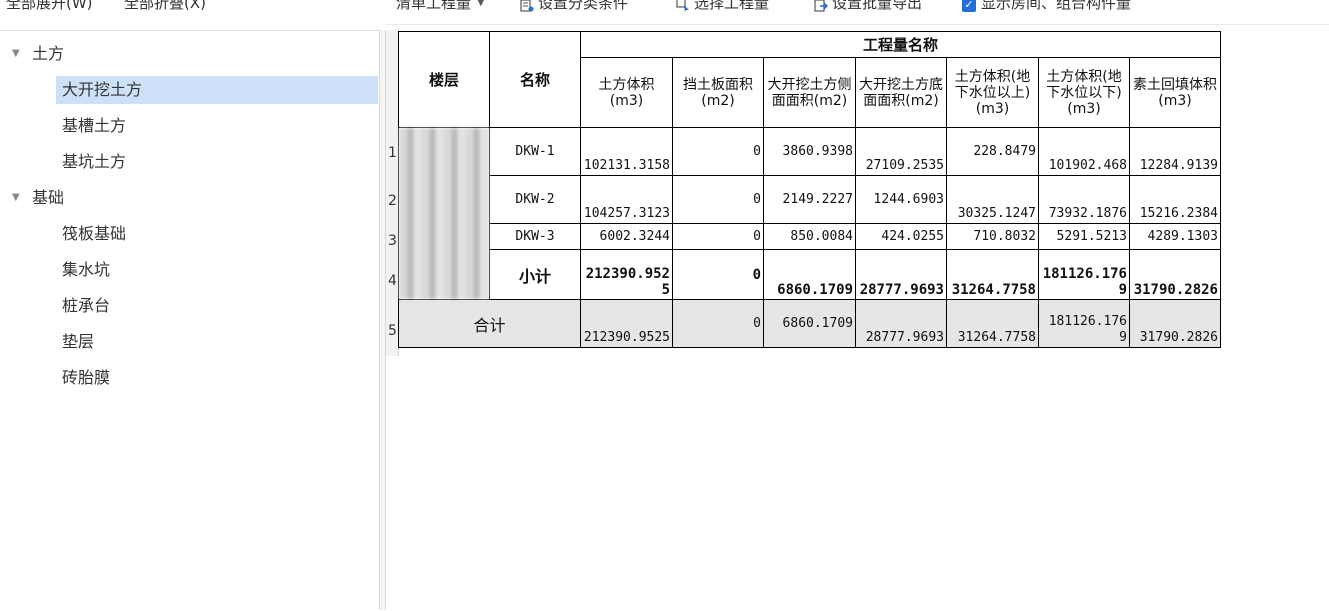 This screenshot has height=611, width=1329. I want to click on tree-group-label: 土方, so click(48, 53).